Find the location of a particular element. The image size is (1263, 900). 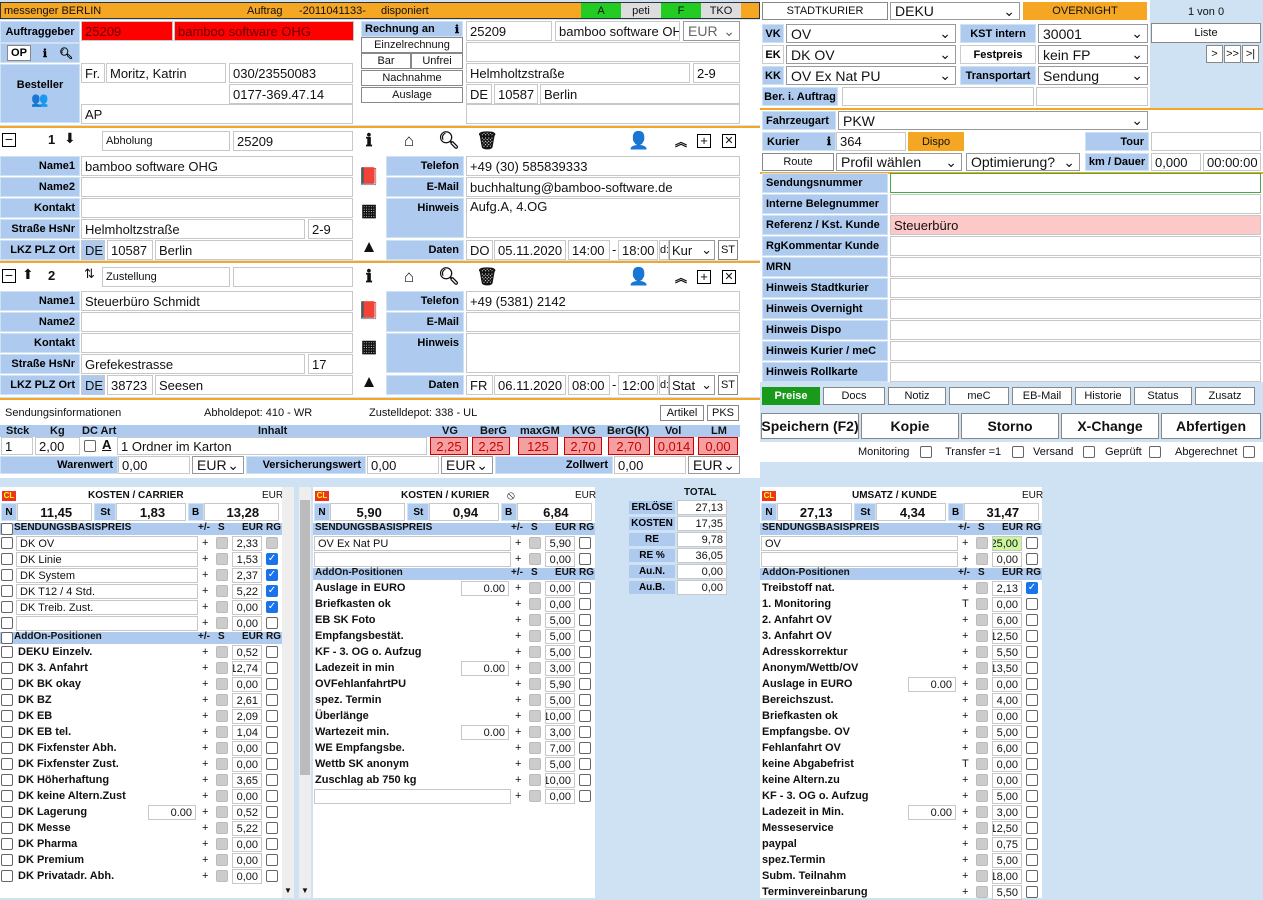

rechnung-an-button: Rechnung an ℹ is located at coordinates (412, 29).